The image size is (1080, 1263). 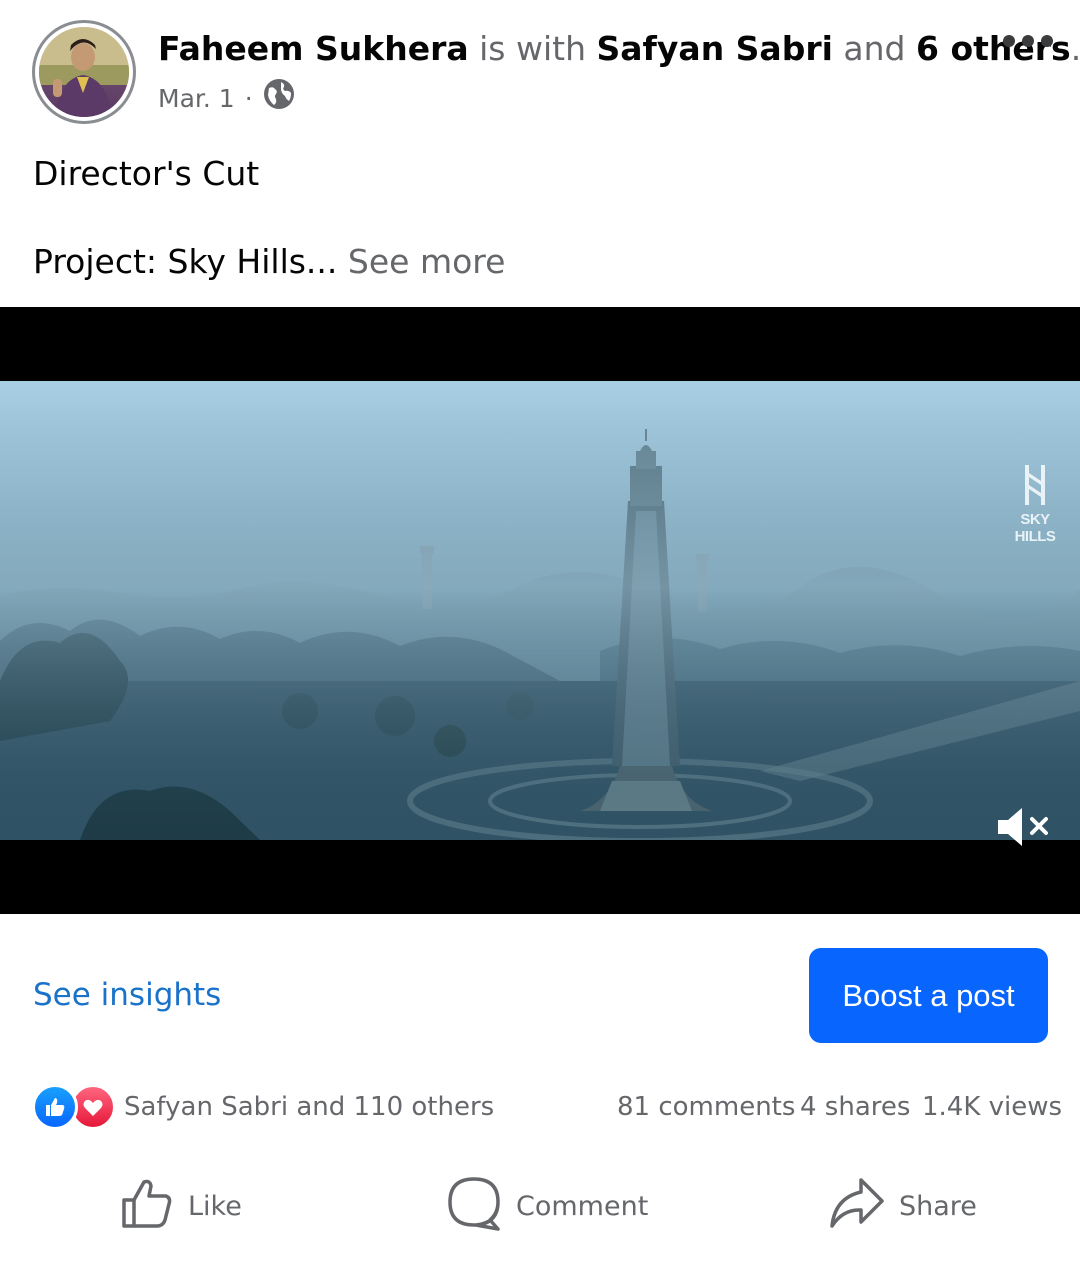 I want to click on more-options-icon, so click(x=1028, y=41).